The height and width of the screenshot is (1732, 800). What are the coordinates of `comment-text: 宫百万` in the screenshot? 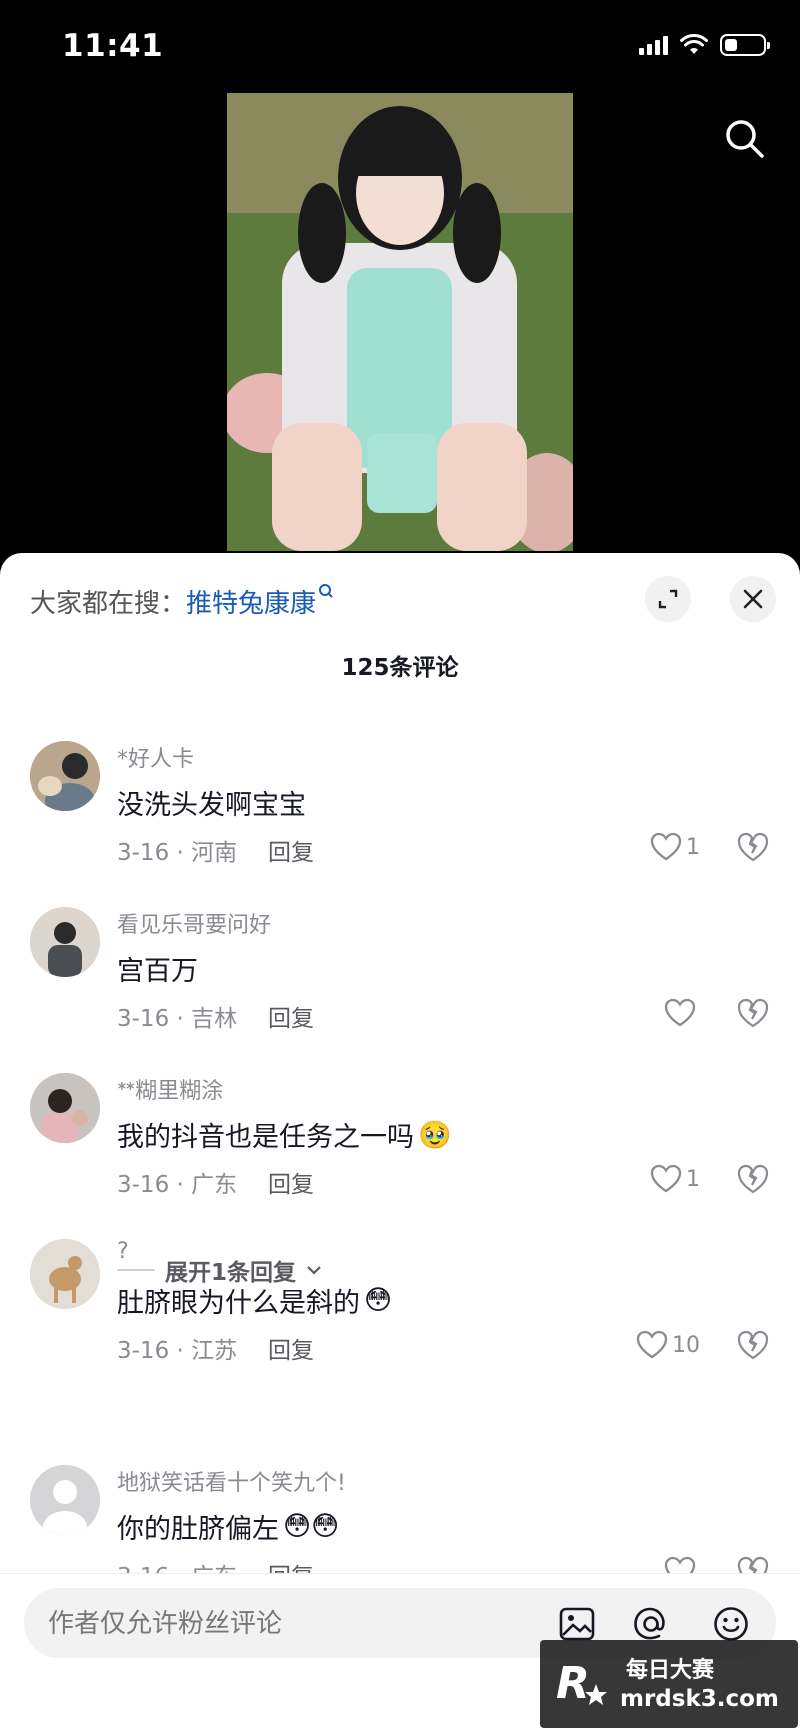 It's located at (159, 968).